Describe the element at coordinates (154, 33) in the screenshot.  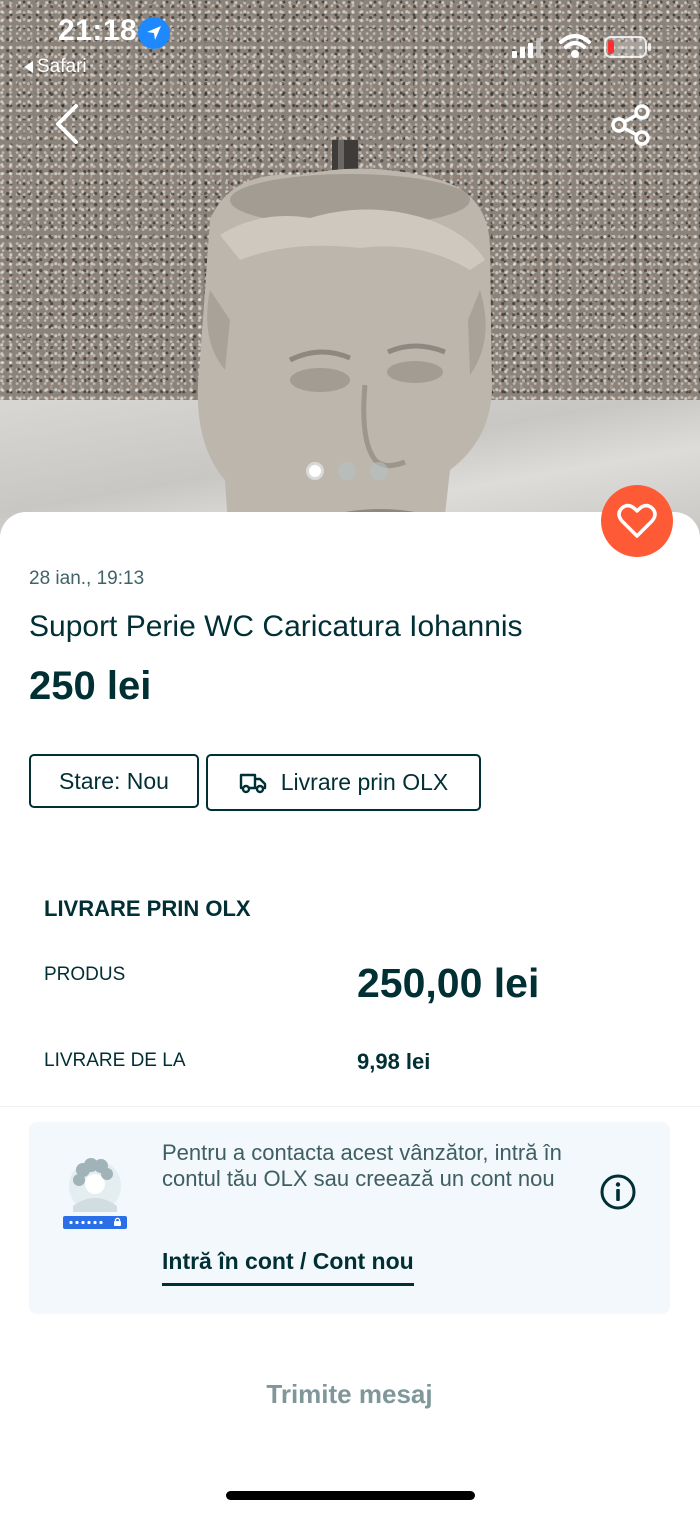
I see `location-icon` at that location.